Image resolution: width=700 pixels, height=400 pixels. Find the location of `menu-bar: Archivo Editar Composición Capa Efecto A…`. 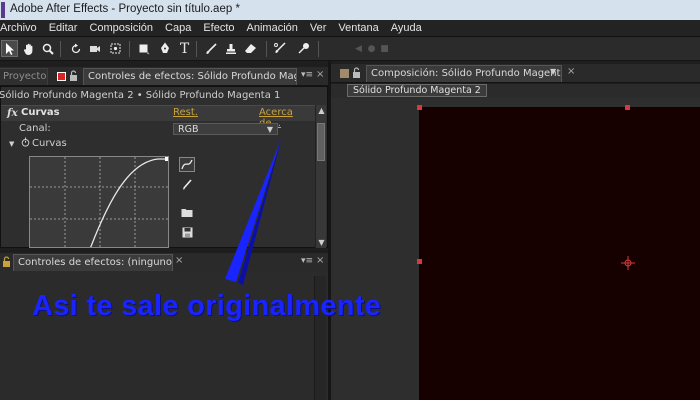

menu-bar: Archivo Editar Composición Capa Efecto A… is located at coordinates (350, 28).